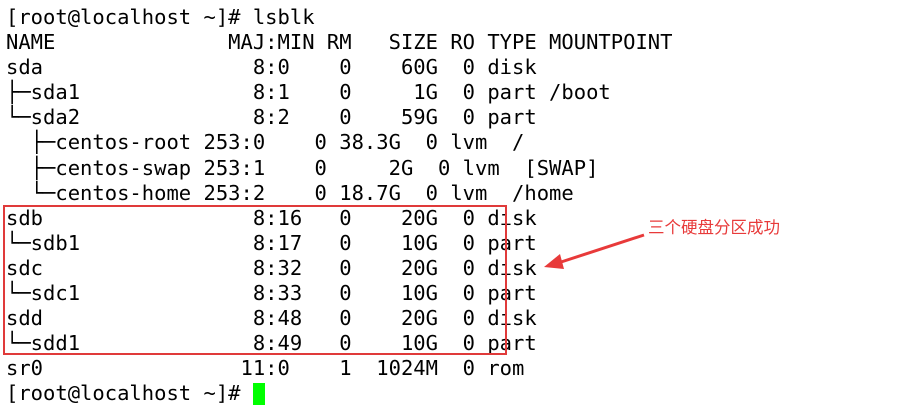 Image resolution: width=907 pixels, height=407 pixels. What do you see at coordinates (308, 92) in the screenshot?
I see `lsblk-row-sda1: ├─sda1 8:1 0 1G 0 part /boot` at bounding box center [308, 92].